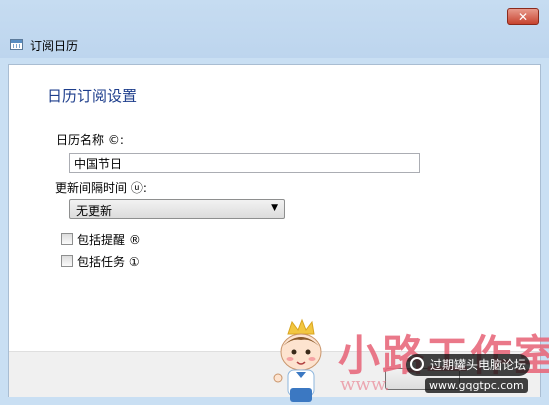 The image size is (549, 405). I want to click on calendar-name-label: 日历名称 ©:, so click(90, 140).